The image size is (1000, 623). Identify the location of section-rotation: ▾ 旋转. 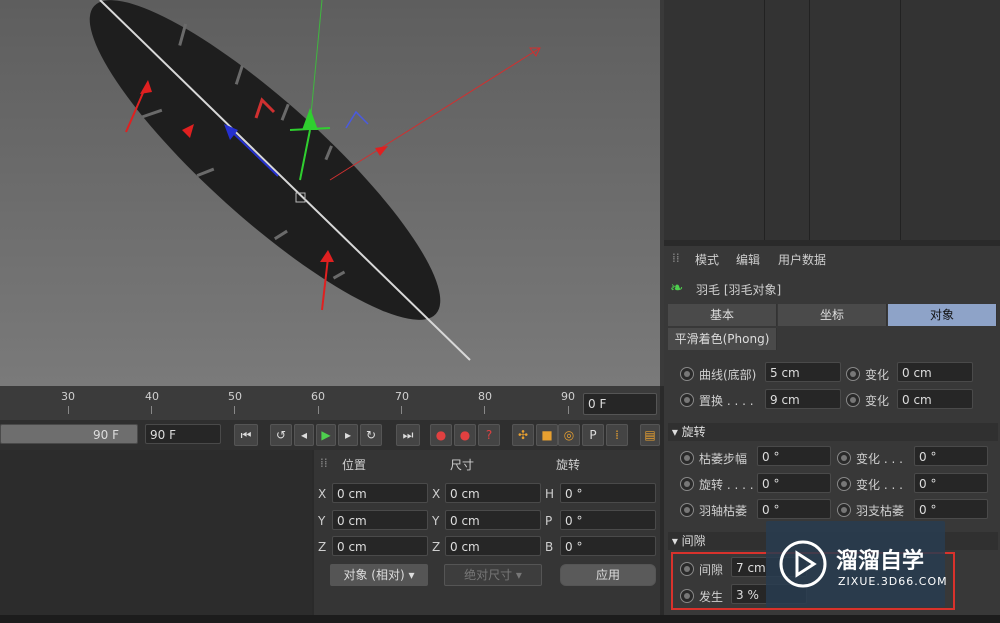
(833, 432).